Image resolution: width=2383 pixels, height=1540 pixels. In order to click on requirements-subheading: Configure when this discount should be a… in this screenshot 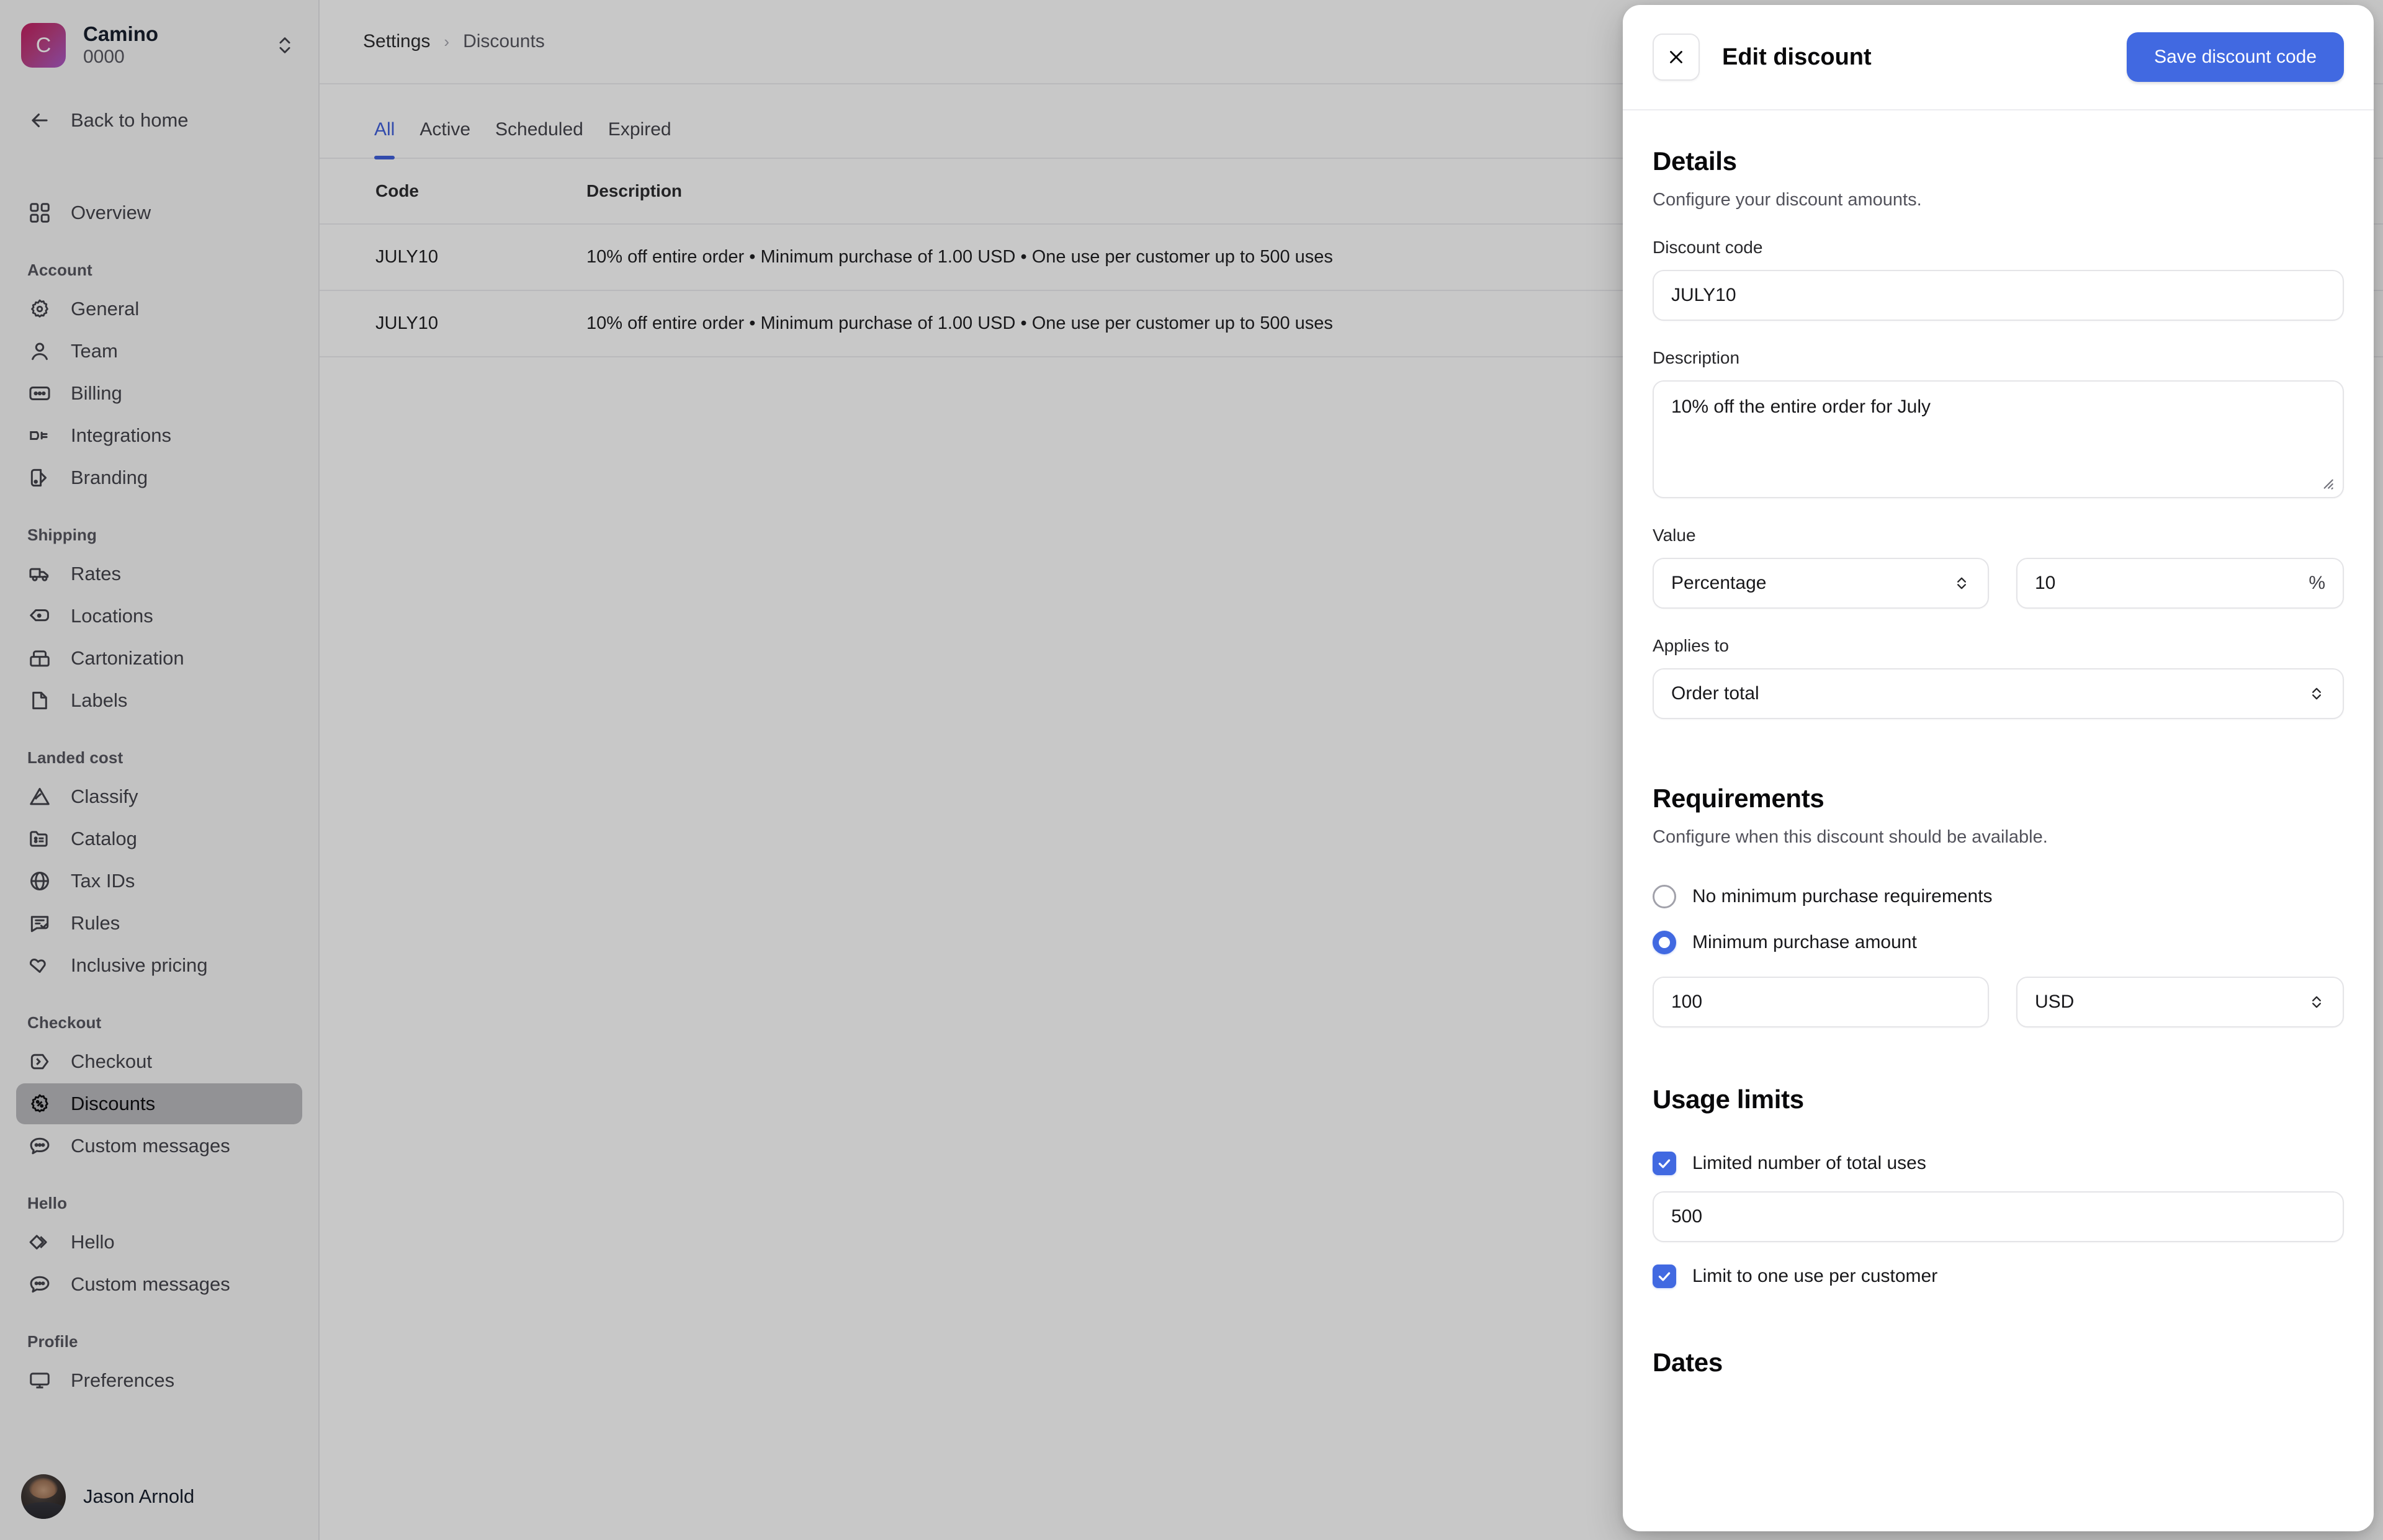, I will do `click(1850, 837)`.